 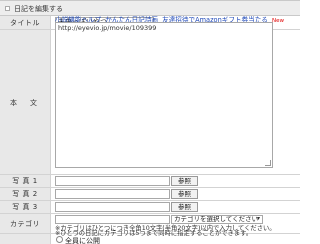 I want to click on header-square-icon, so click(x=7, y=8).